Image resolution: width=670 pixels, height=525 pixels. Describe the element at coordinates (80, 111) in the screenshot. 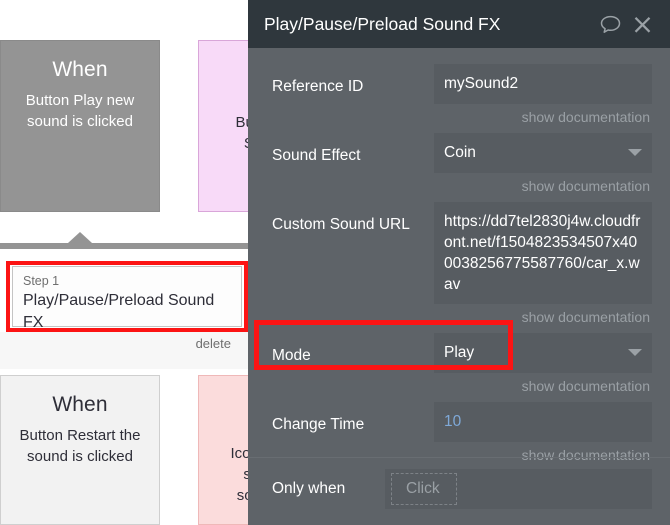

I see `event-when-subtitle-1: Button Play new sound is clicked` at that location.